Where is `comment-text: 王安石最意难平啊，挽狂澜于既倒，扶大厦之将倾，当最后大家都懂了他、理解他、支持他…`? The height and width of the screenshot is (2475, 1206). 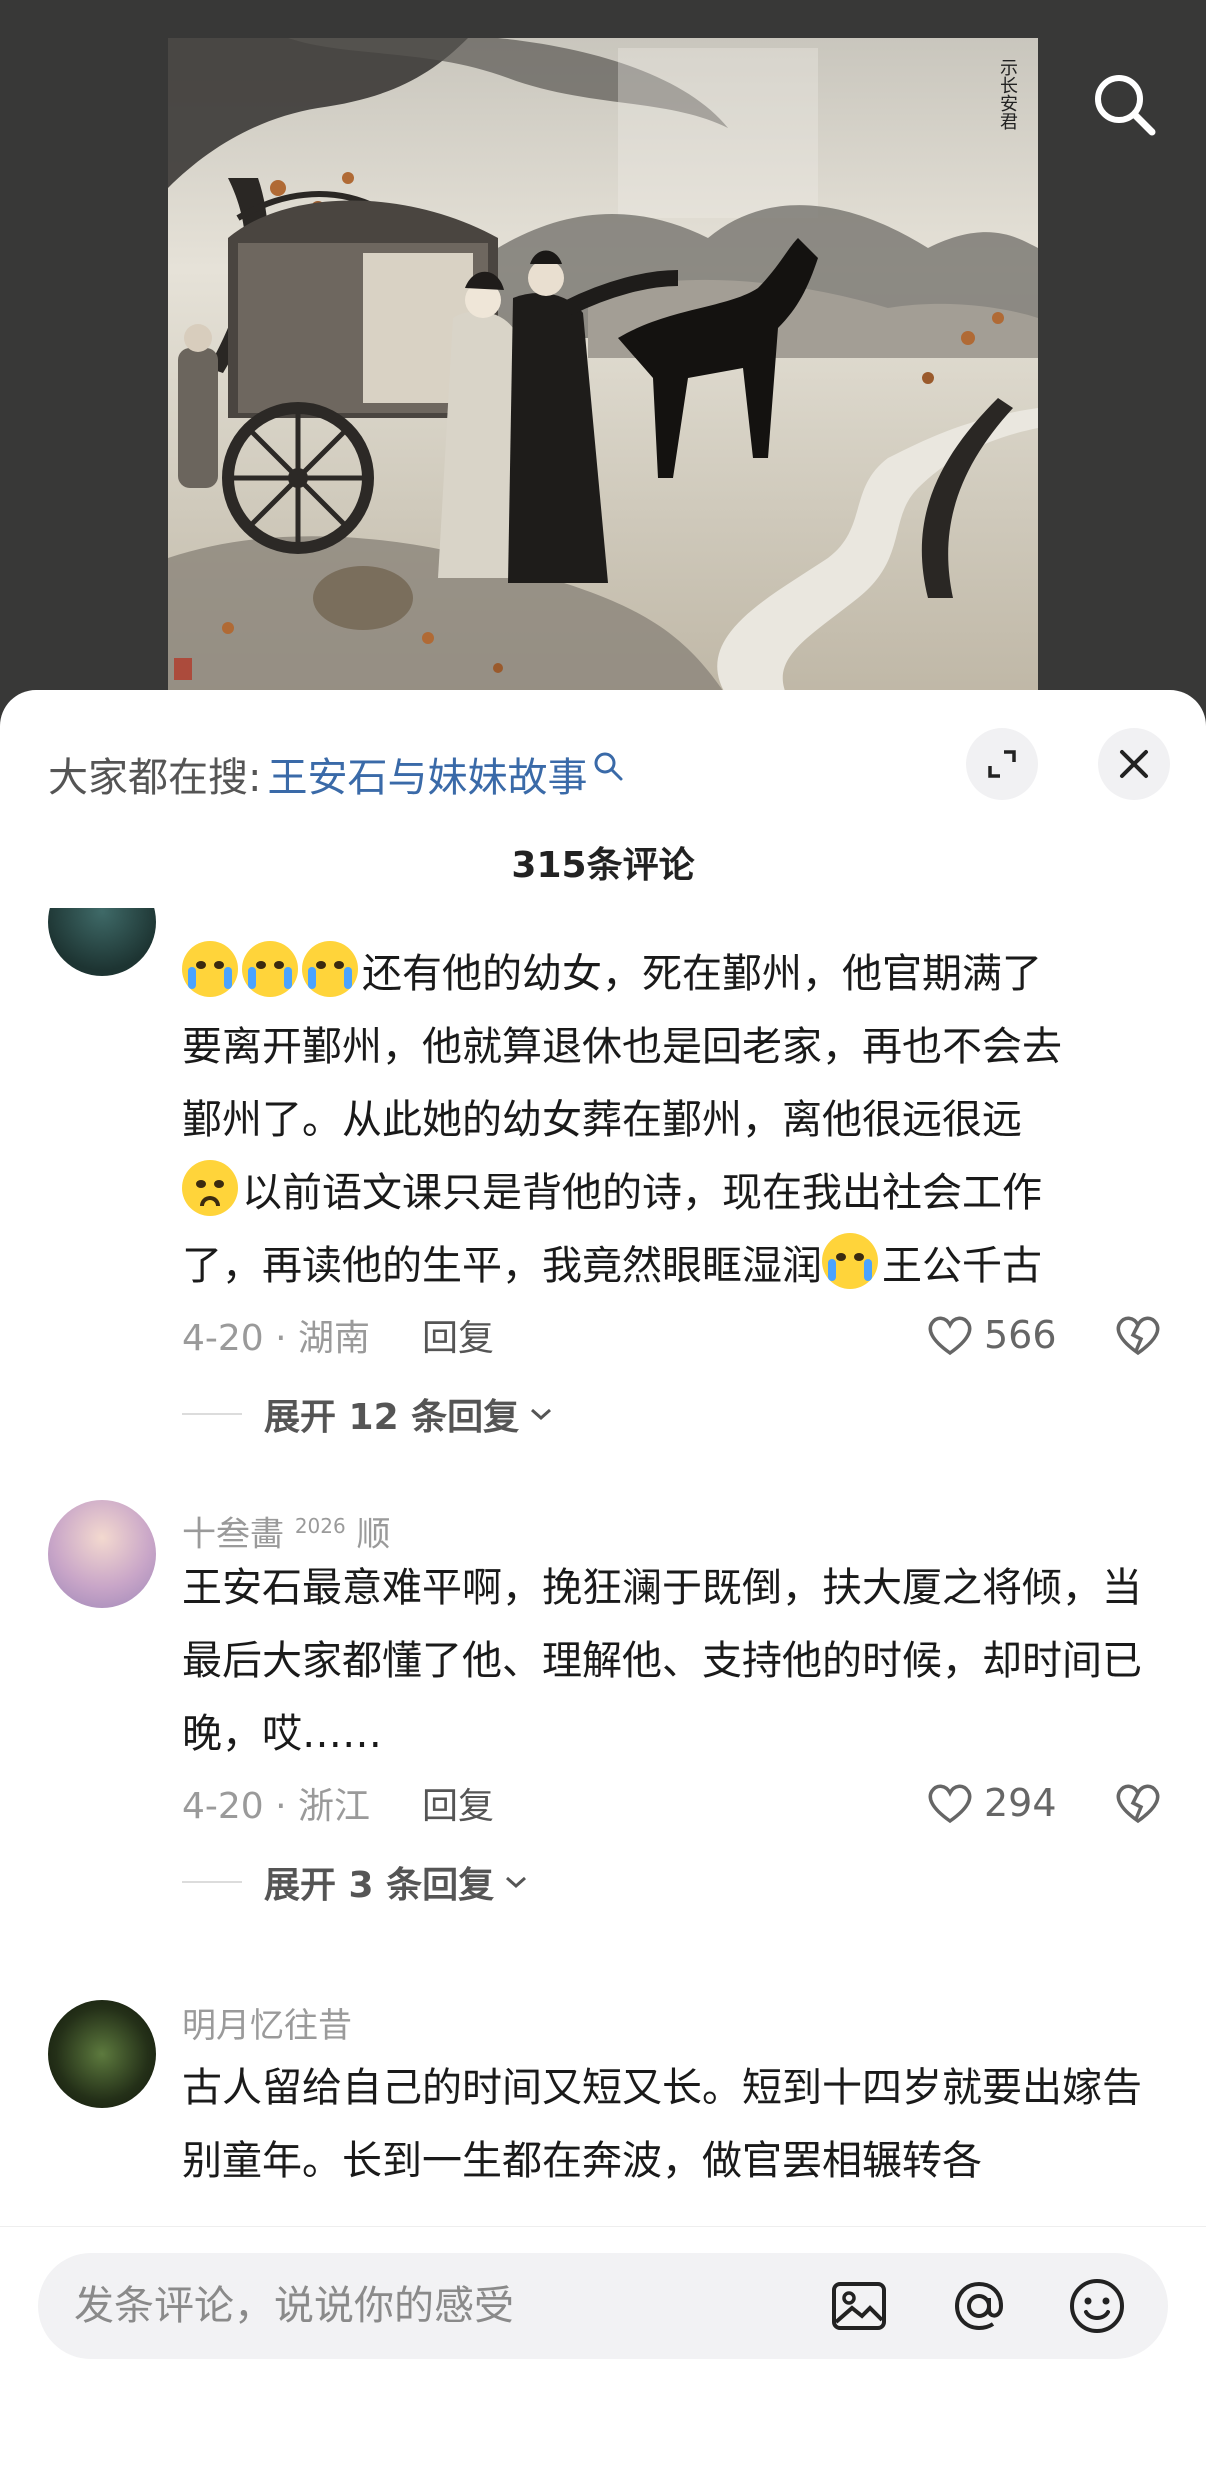 comment-text: 王安石最意难平啊，挽狂澜于既倒，扶大厦之将倾，当最后大家都懂了他、理解他、支持他… is located at coordinates (662, 1661).